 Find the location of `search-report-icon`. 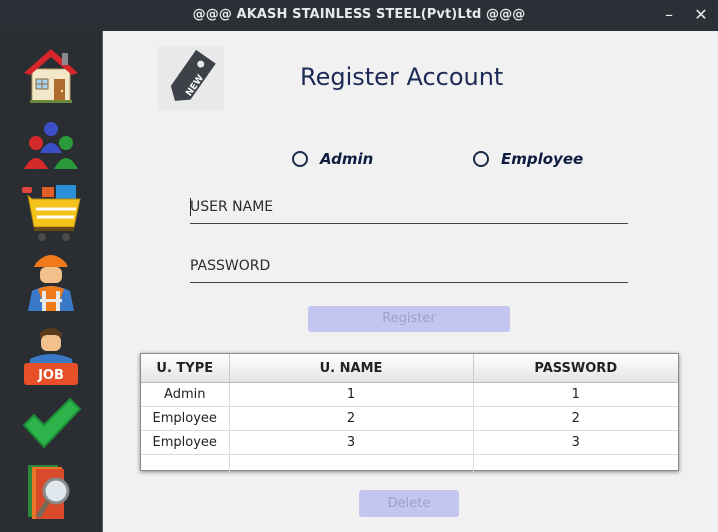

search-report-icon is located at coordinates (51, 492).